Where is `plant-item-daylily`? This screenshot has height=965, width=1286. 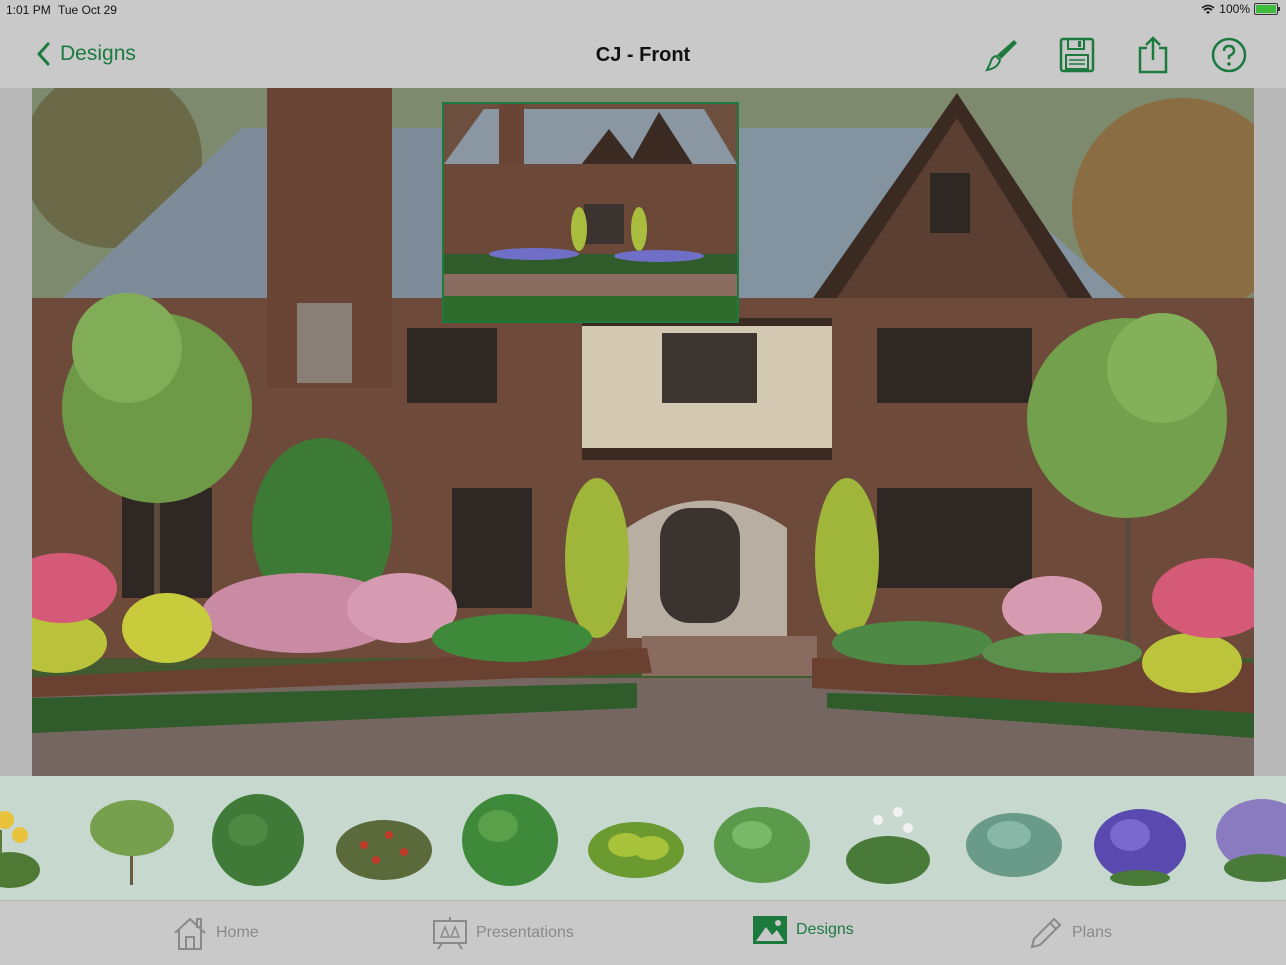 plant-item-daylily is located at coordinates (25, 840).